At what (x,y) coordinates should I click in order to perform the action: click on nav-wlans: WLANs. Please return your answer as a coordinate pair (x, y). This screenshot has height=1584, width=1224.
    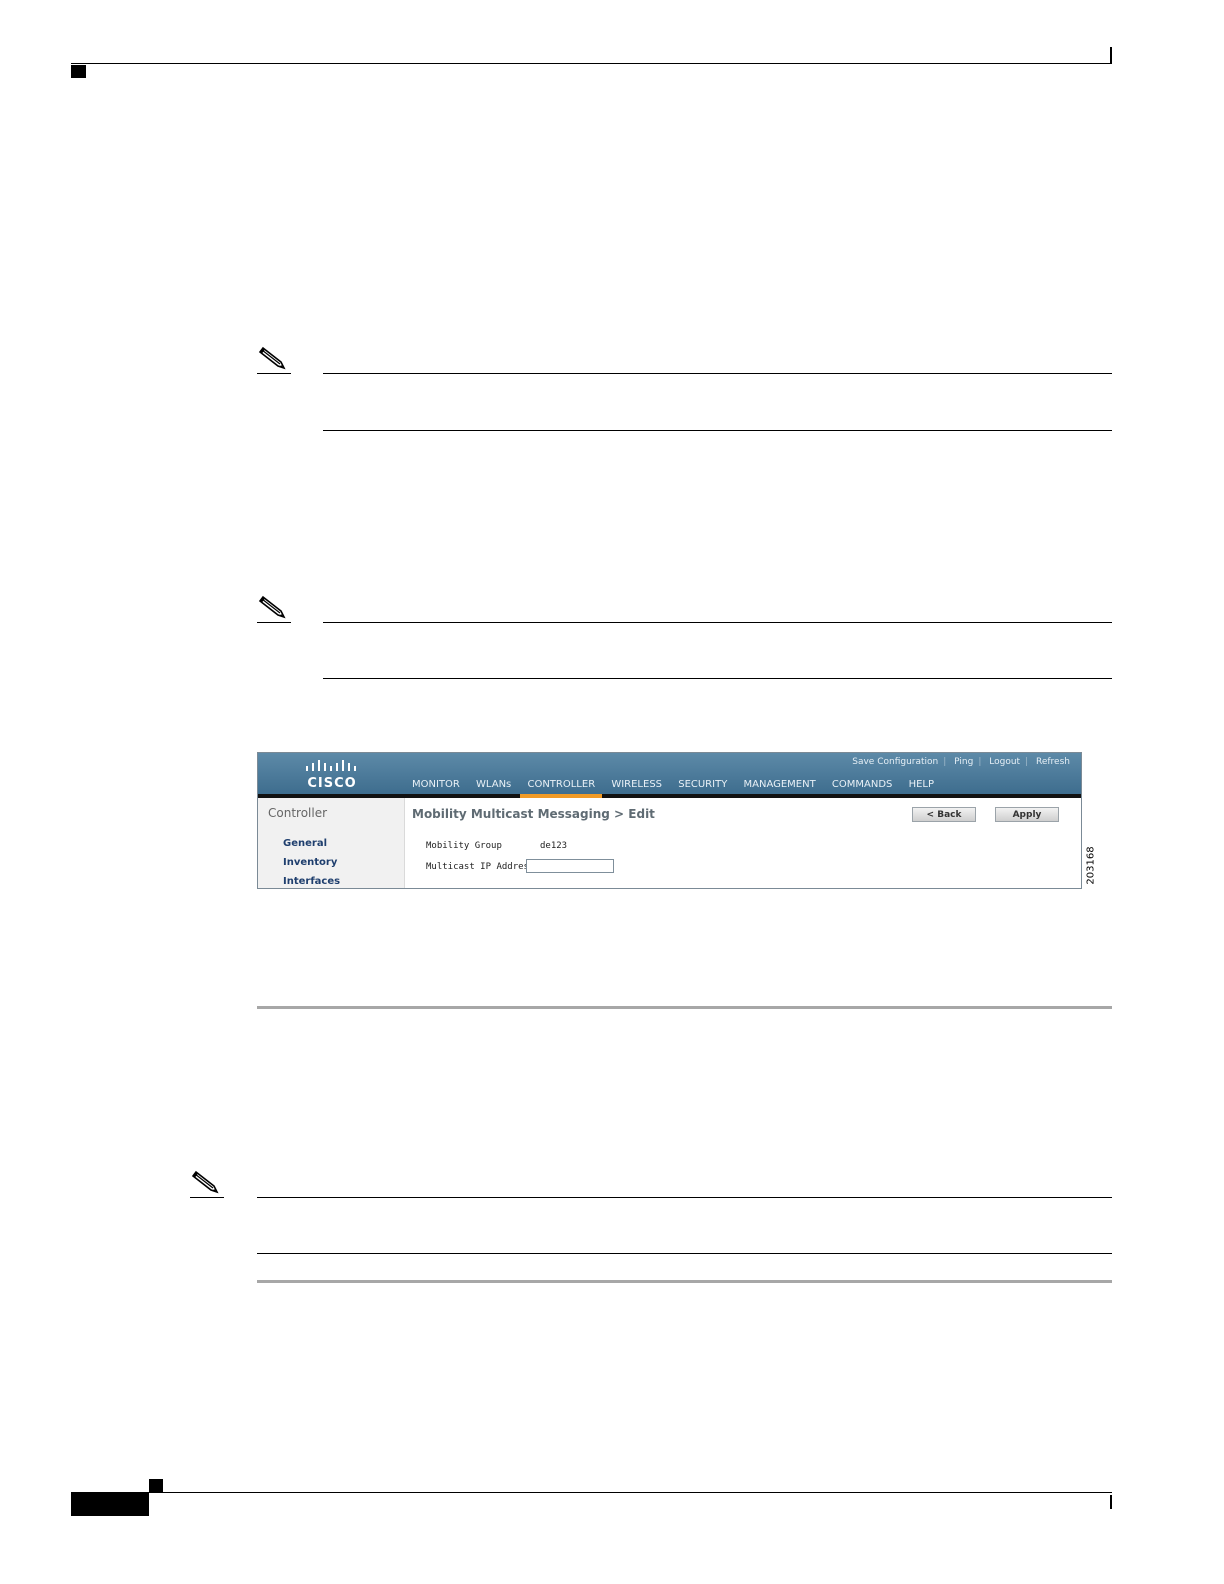
    Looking at the image, I should click on (493, 784).